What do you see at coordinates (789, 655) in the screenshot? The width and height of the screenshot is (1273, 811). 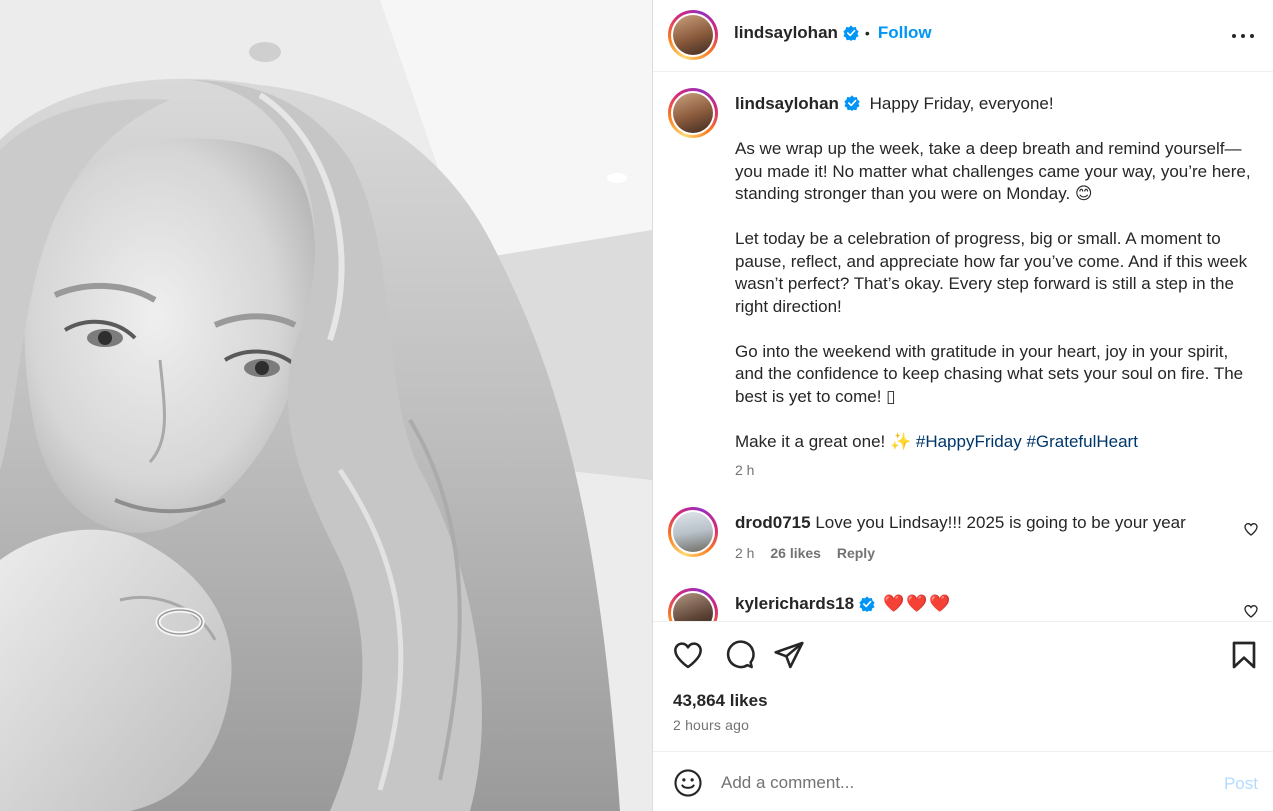 I see `send-icon` at bounding box center [789, 655].